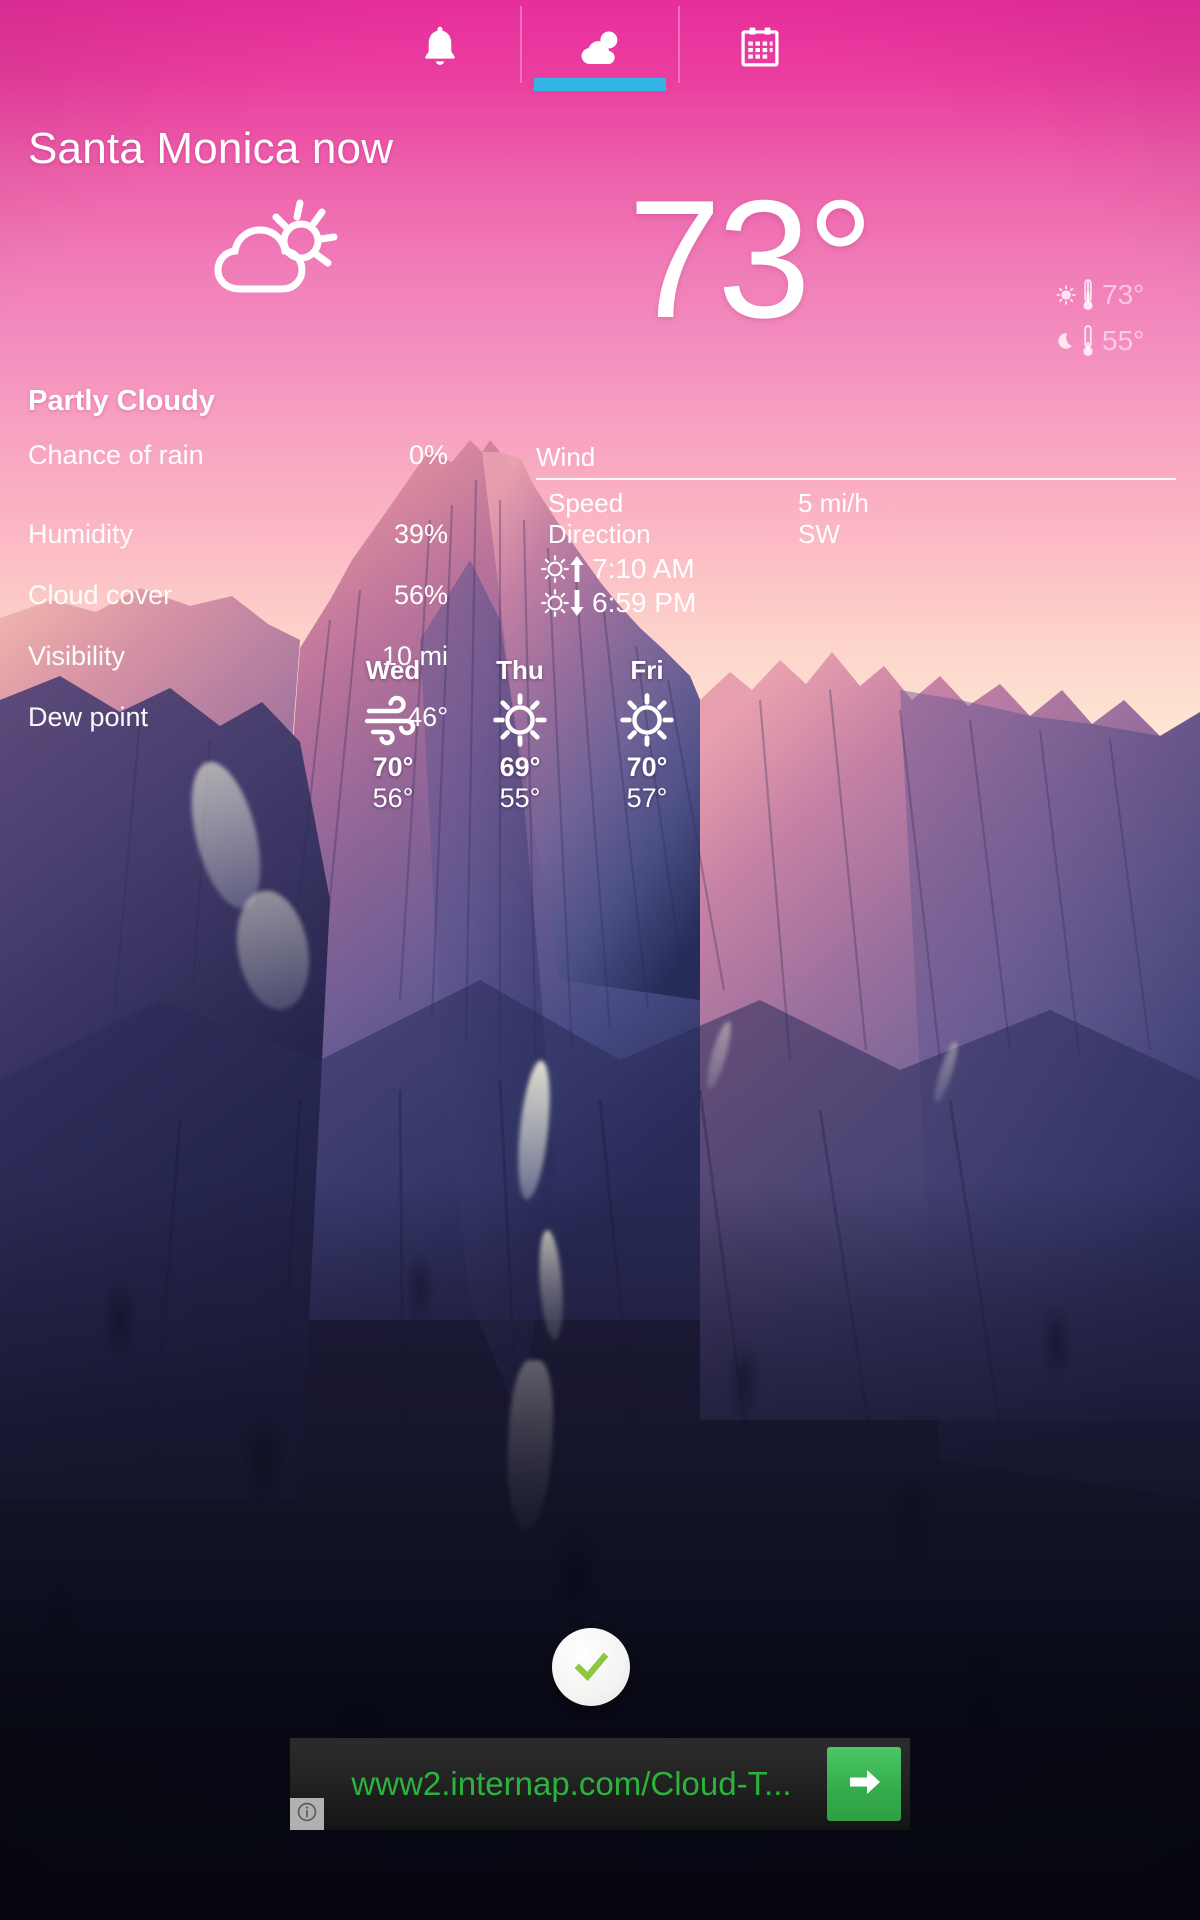 Image resolution: width=1200 pixels, height=1920 pixels. Describe the element at coordinates (856, 479) in the screenshot. I see `divider` at that location.